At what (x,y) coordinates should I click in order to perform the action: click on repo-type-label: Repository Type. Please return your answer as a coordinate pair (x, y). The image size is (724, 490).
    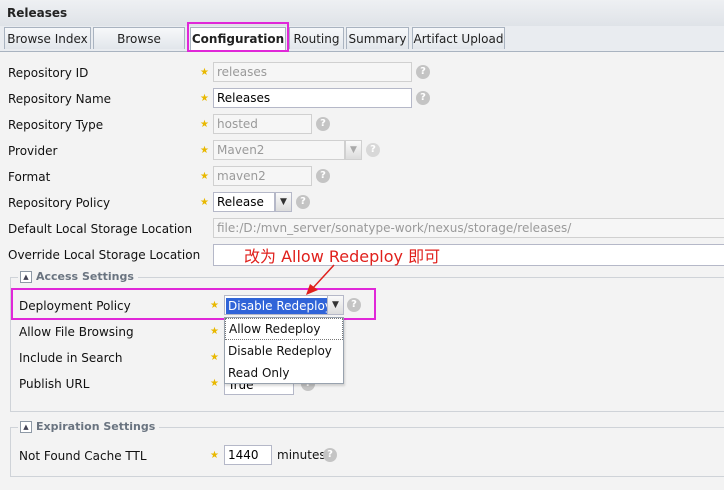
    Looking at the image, I should click on (56, 125).